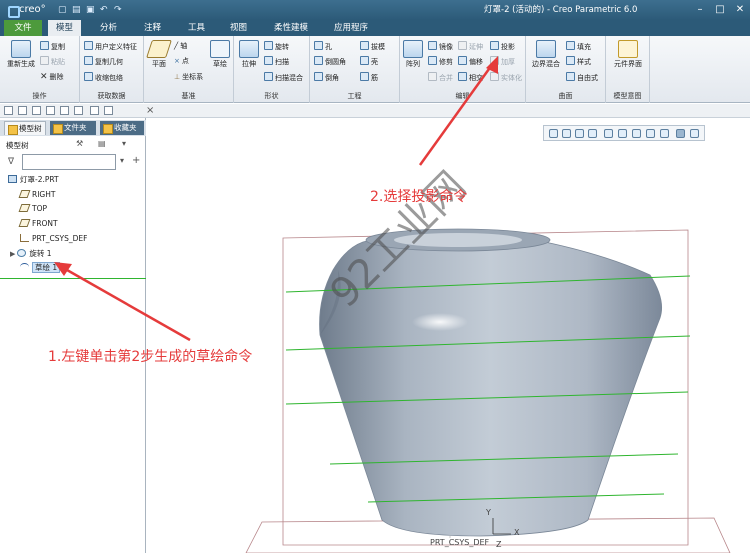 The height and width of the screenshot is (553, 750). I want to click on csys-label: PRT_CSYS_DEF, so click(460, 542).